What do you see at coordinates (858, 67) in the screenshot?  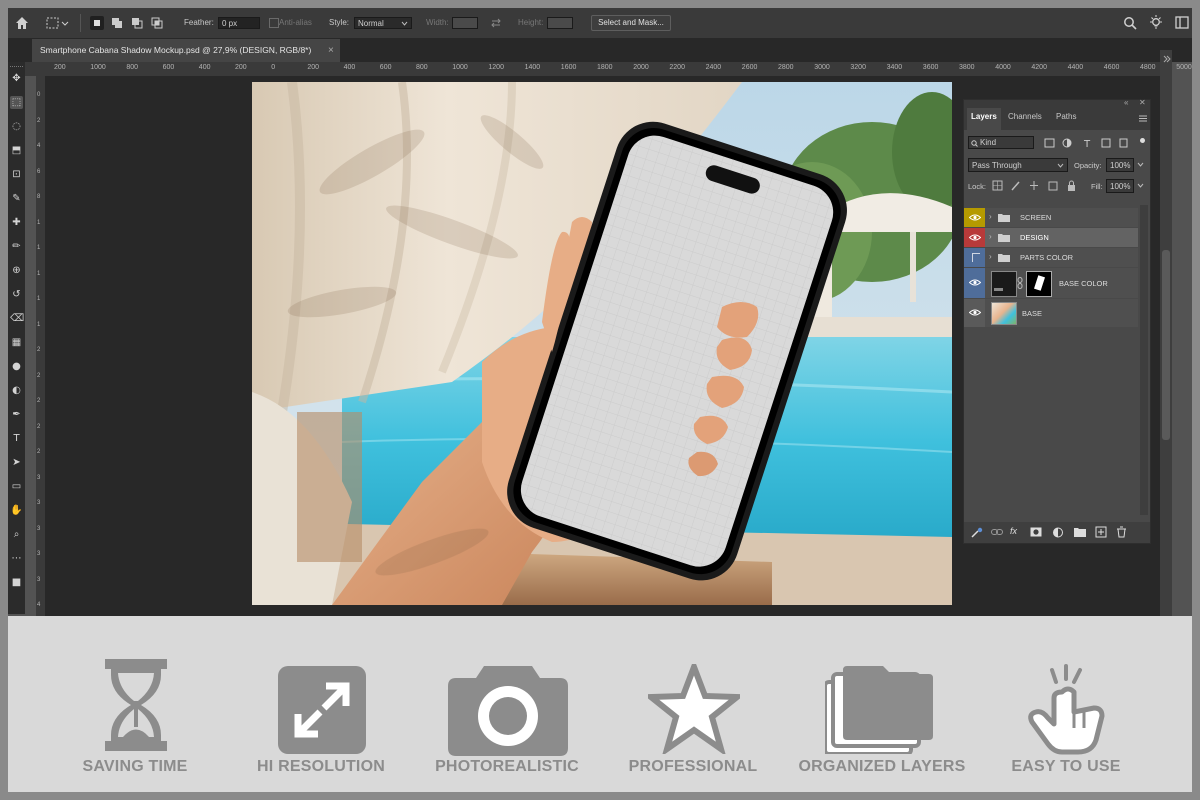 I see `ruler-tick-label: 3200` at bounding box center [858, 67].